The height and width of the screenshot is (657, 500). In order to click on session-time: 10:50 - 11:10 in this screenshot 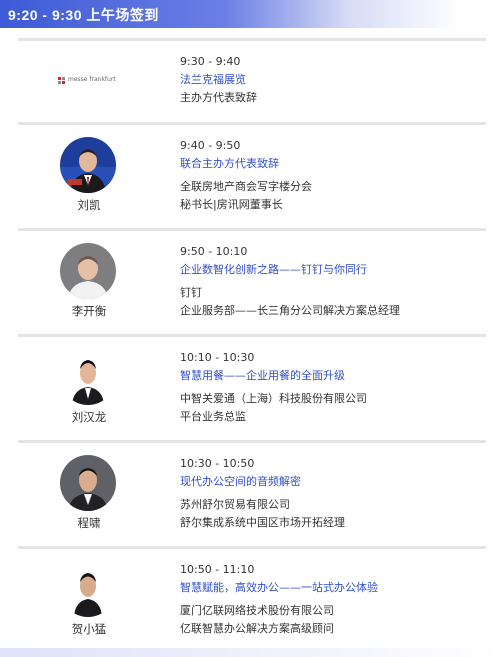, I will do `click(217, 569)`.